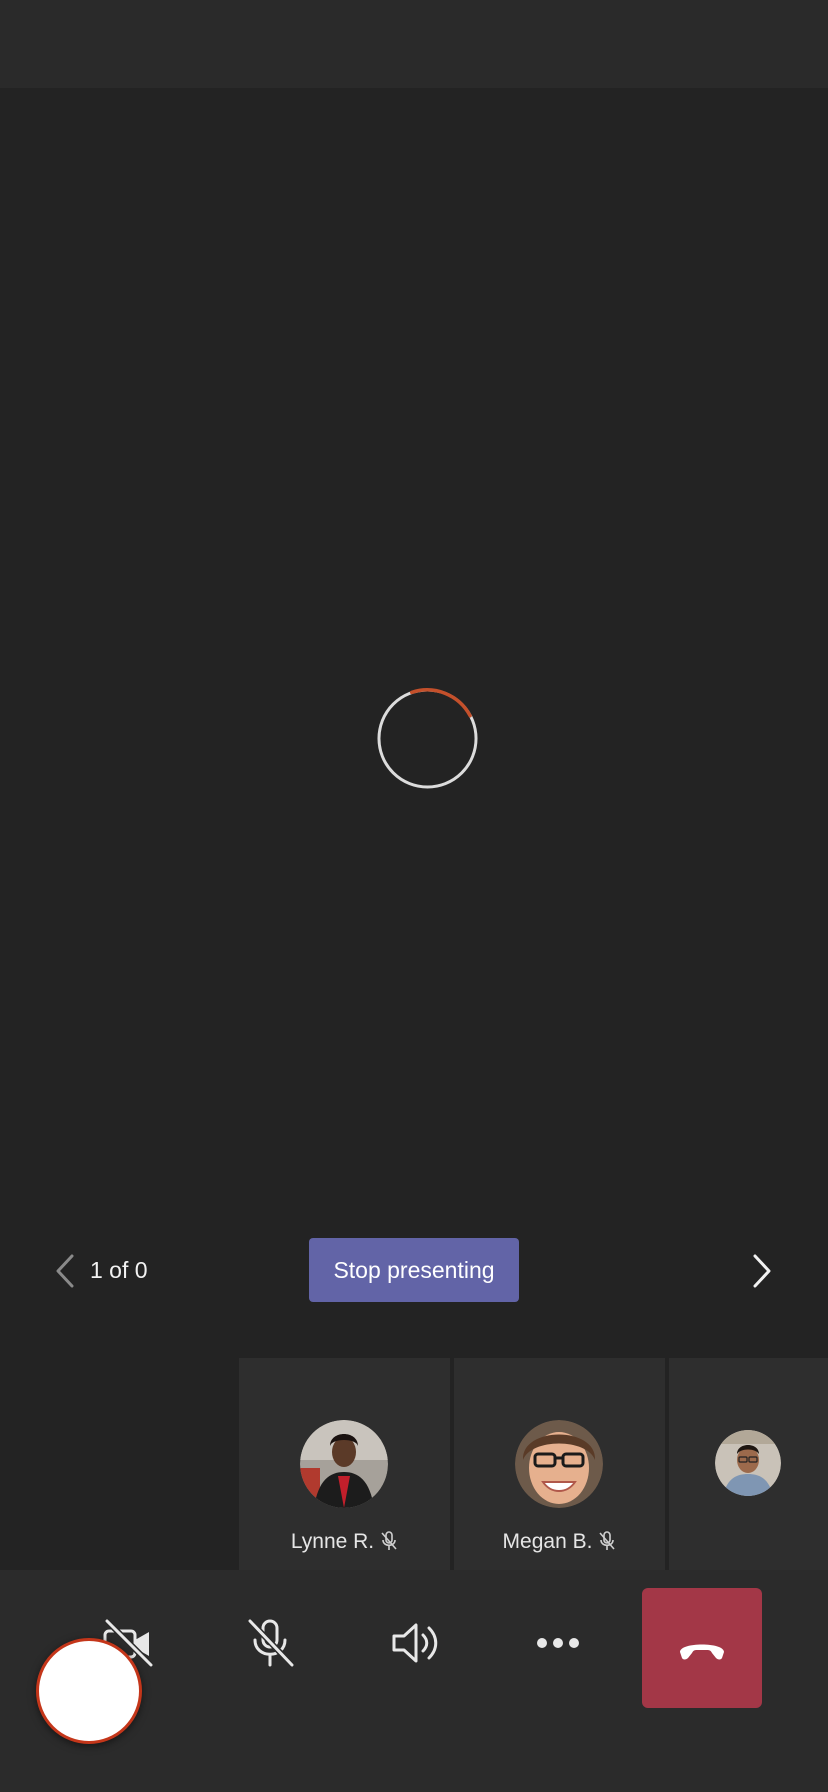  I want to click on loading-spinner, so click(427, 738).